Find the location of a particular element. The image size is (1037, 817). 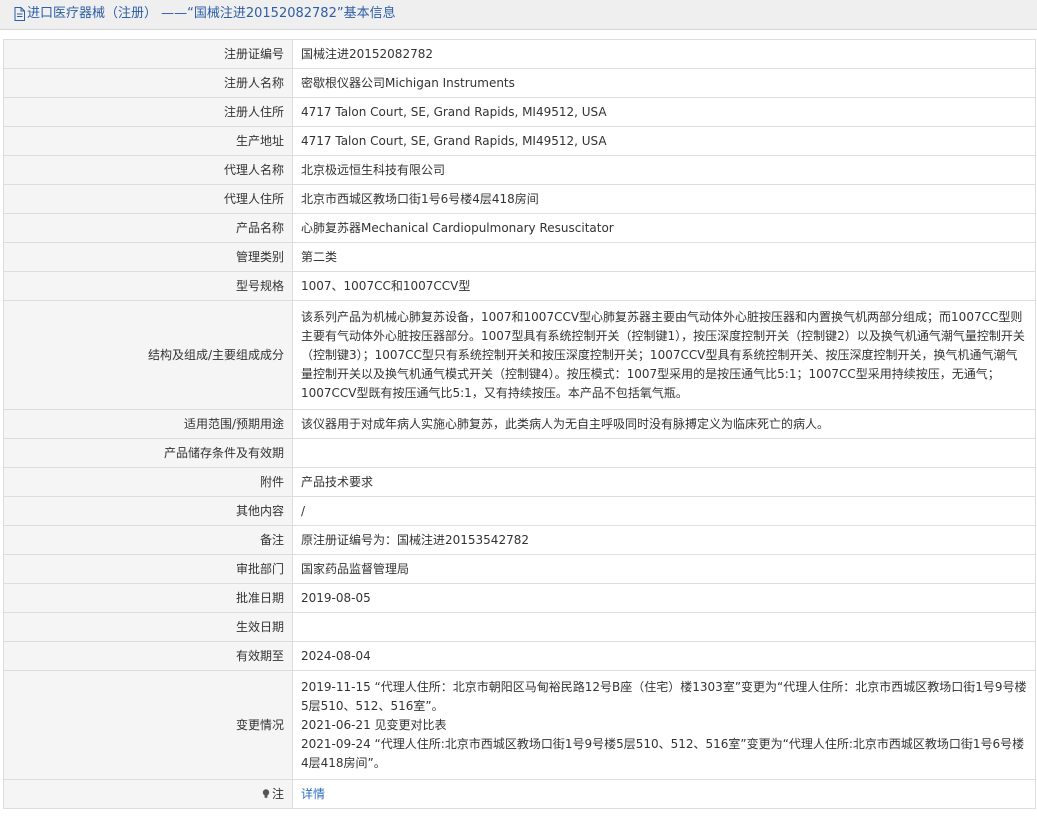

field-value-attachment: 产品技术要求 is located at coordinates (664, 482).